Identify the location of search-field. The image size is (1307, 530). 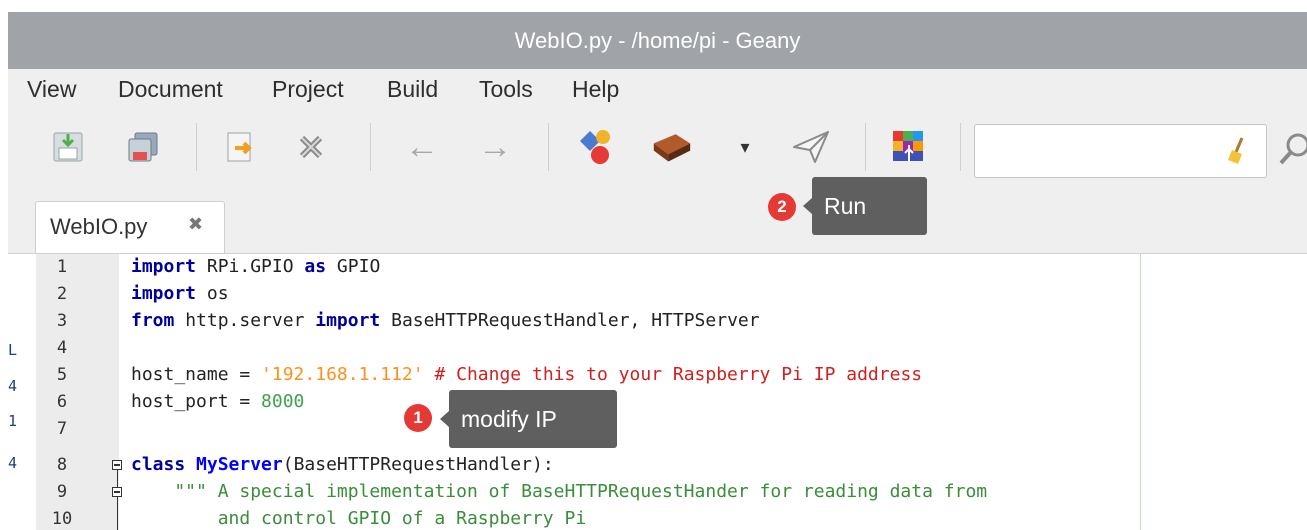
(1120, 151).